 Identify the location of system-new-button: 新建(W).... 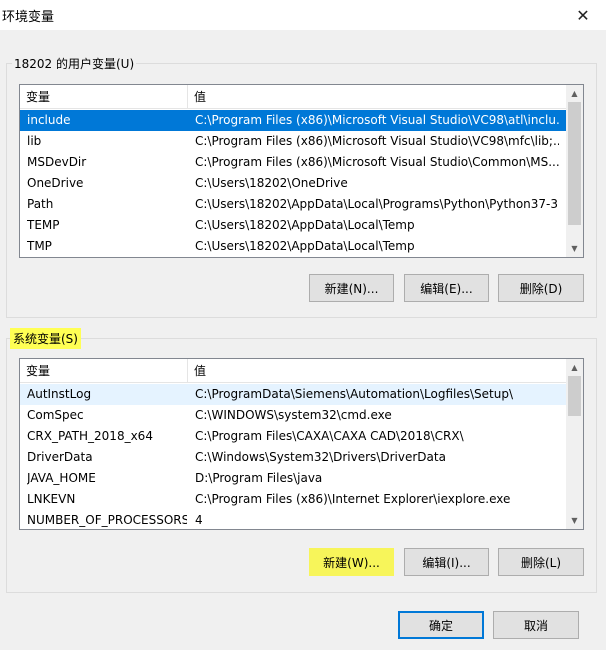
(351, 562).